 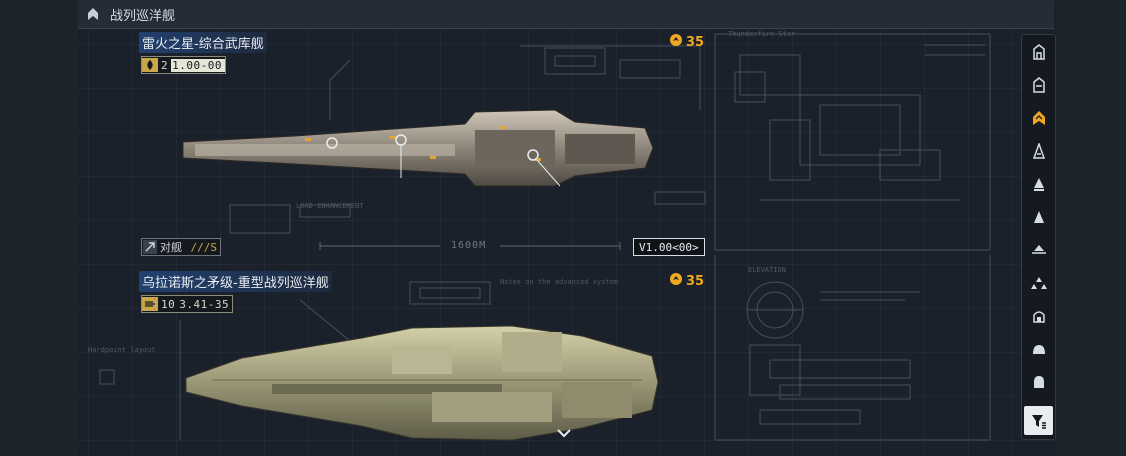 I want to click on chevron-down-icon, so click(x=564, y=433).